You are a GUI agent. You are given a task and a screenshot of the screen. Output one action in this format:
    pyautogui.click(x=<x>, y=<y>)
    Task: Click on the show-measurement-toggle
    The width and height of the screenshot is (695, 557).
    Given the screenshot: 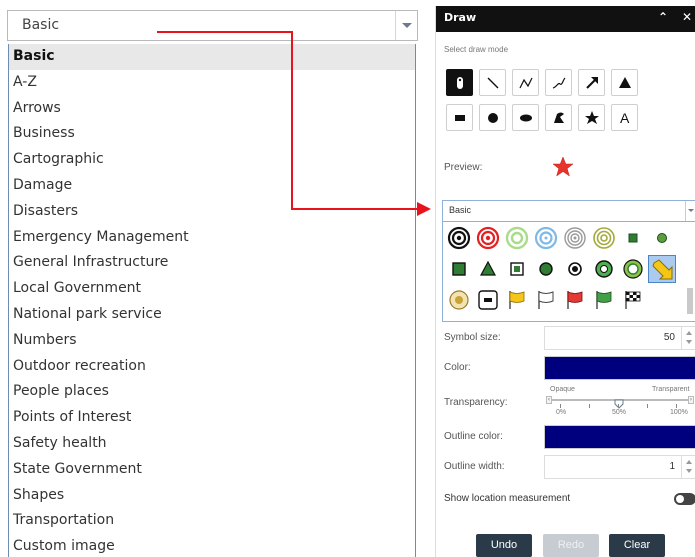 What is the action you would take?
    pyautogui.click(x=684, y=499)
    